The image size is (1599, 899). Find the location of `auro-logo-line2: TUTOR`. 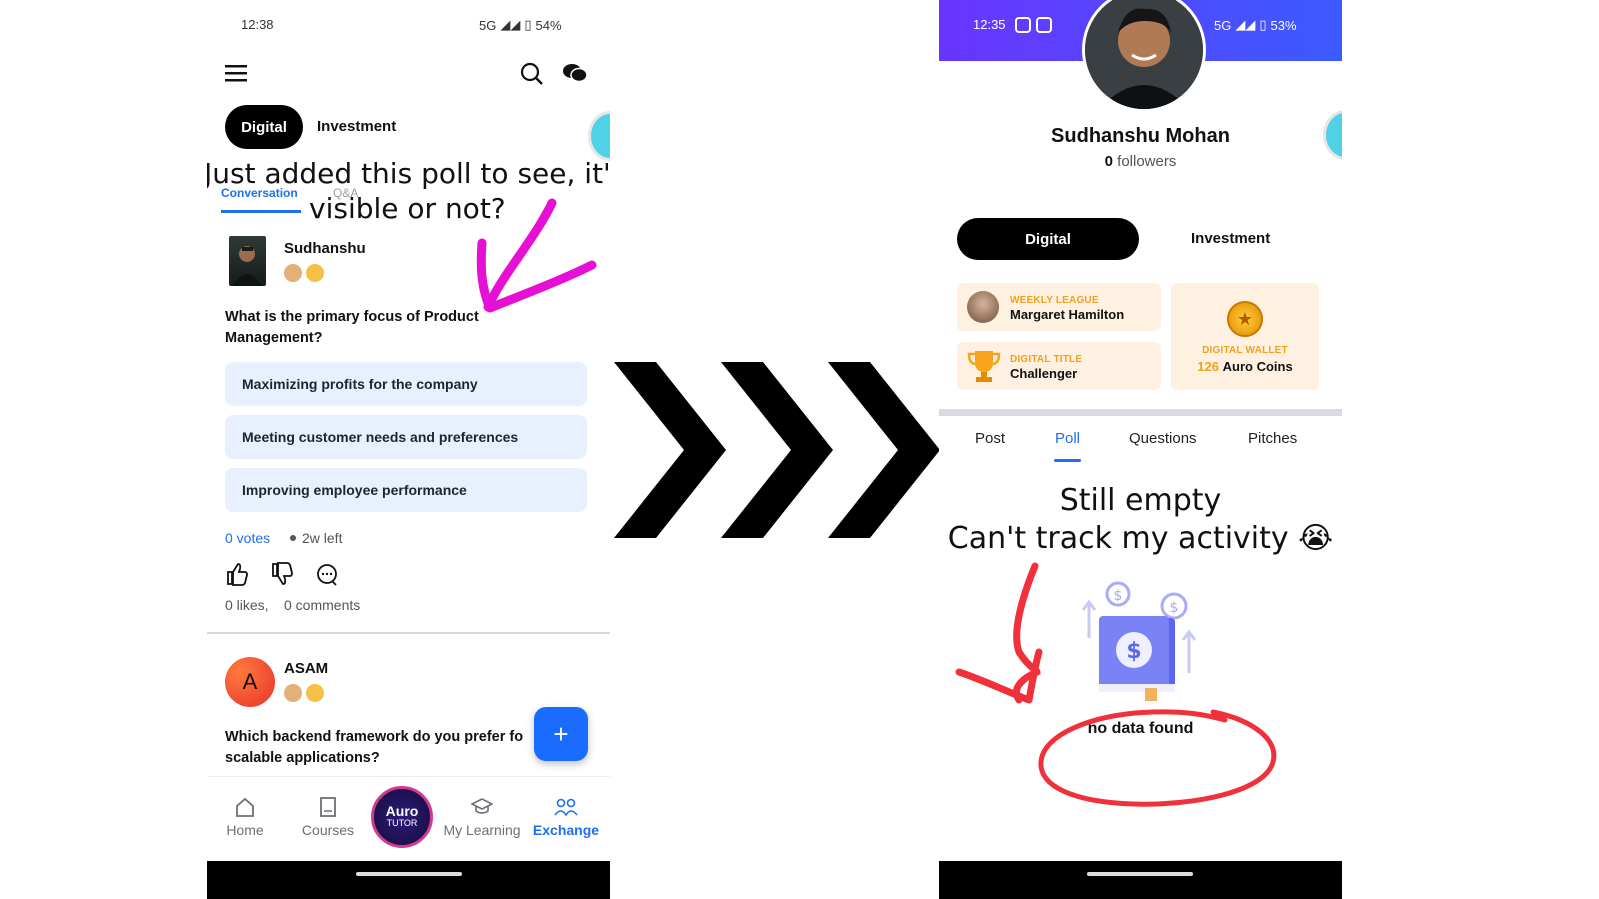

auro-logo-line2: TUTOR is located at coordinates (402, 823).